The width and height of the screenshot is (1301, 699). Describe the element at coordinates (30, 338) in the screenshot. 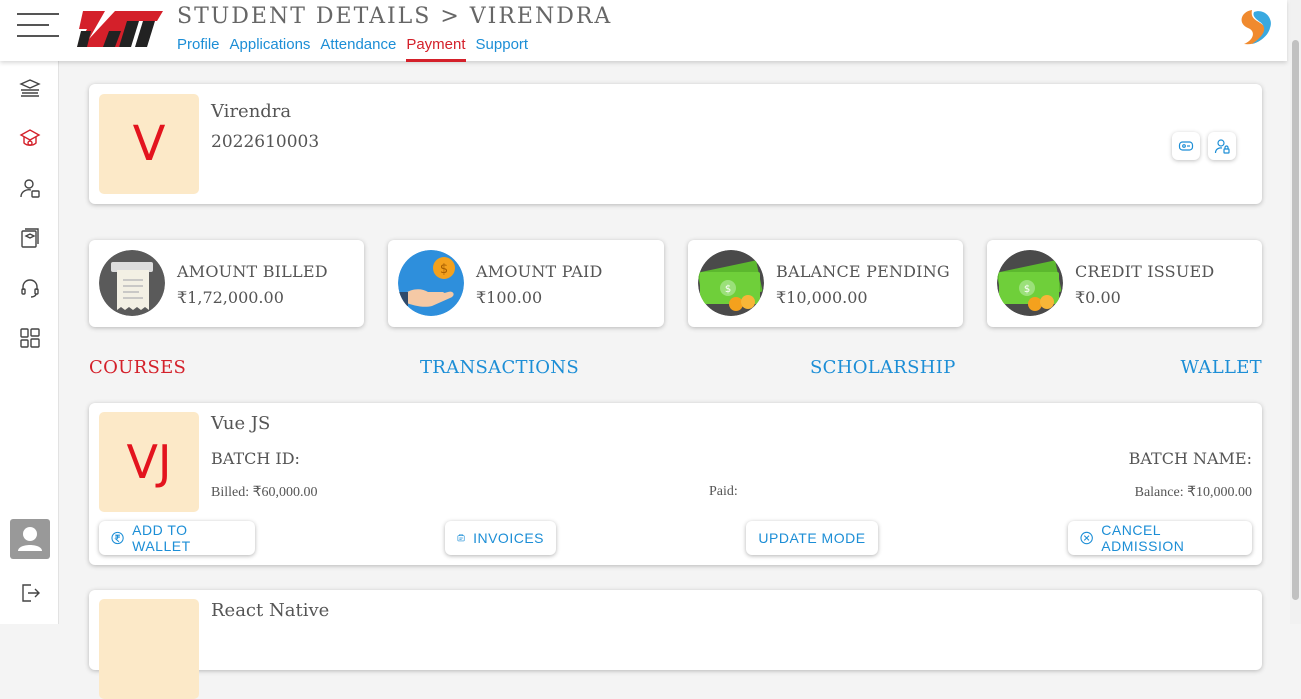

I see `apps-grid-icon` at that location.